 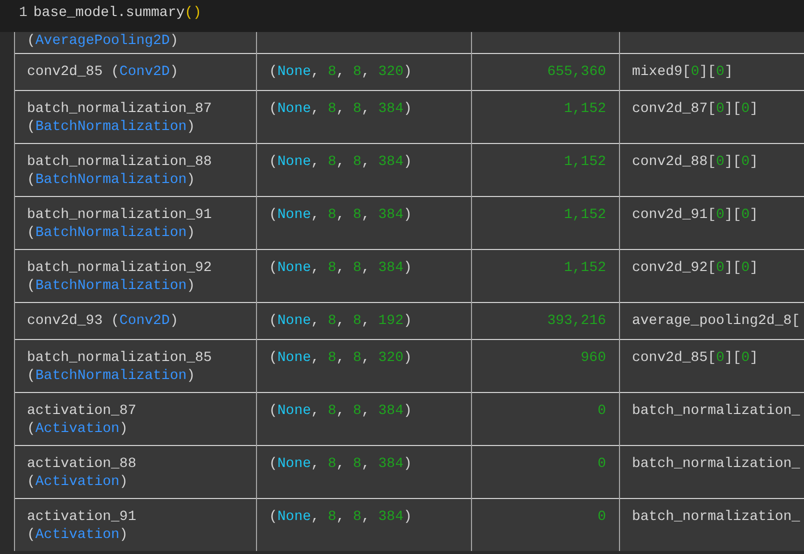 What do you see at coordinates (695, 108) in the screenshot?
I see `connected-to-cell: conv2d_87[0][0]` at bounding box center [695, 108].